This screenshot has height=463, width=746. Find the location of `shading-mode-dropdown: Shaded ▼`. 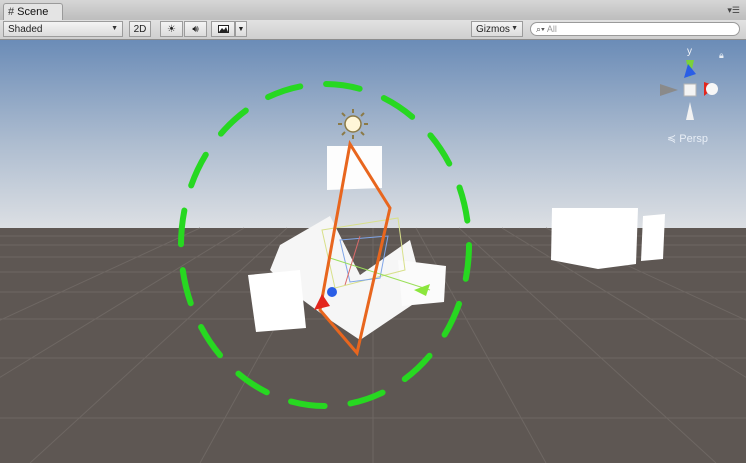

shading-mode-dropdown: Shaded ▼ is located at coordinates (63, 29).